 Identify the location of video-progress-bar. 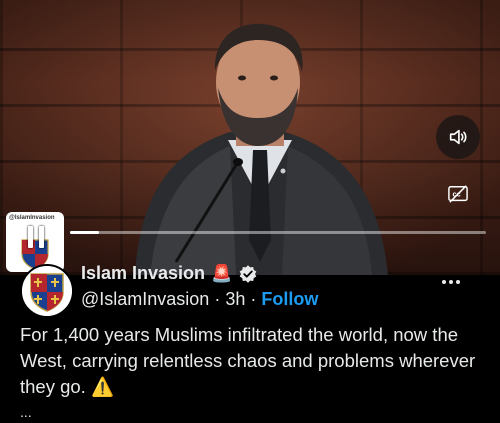
(278, 232).